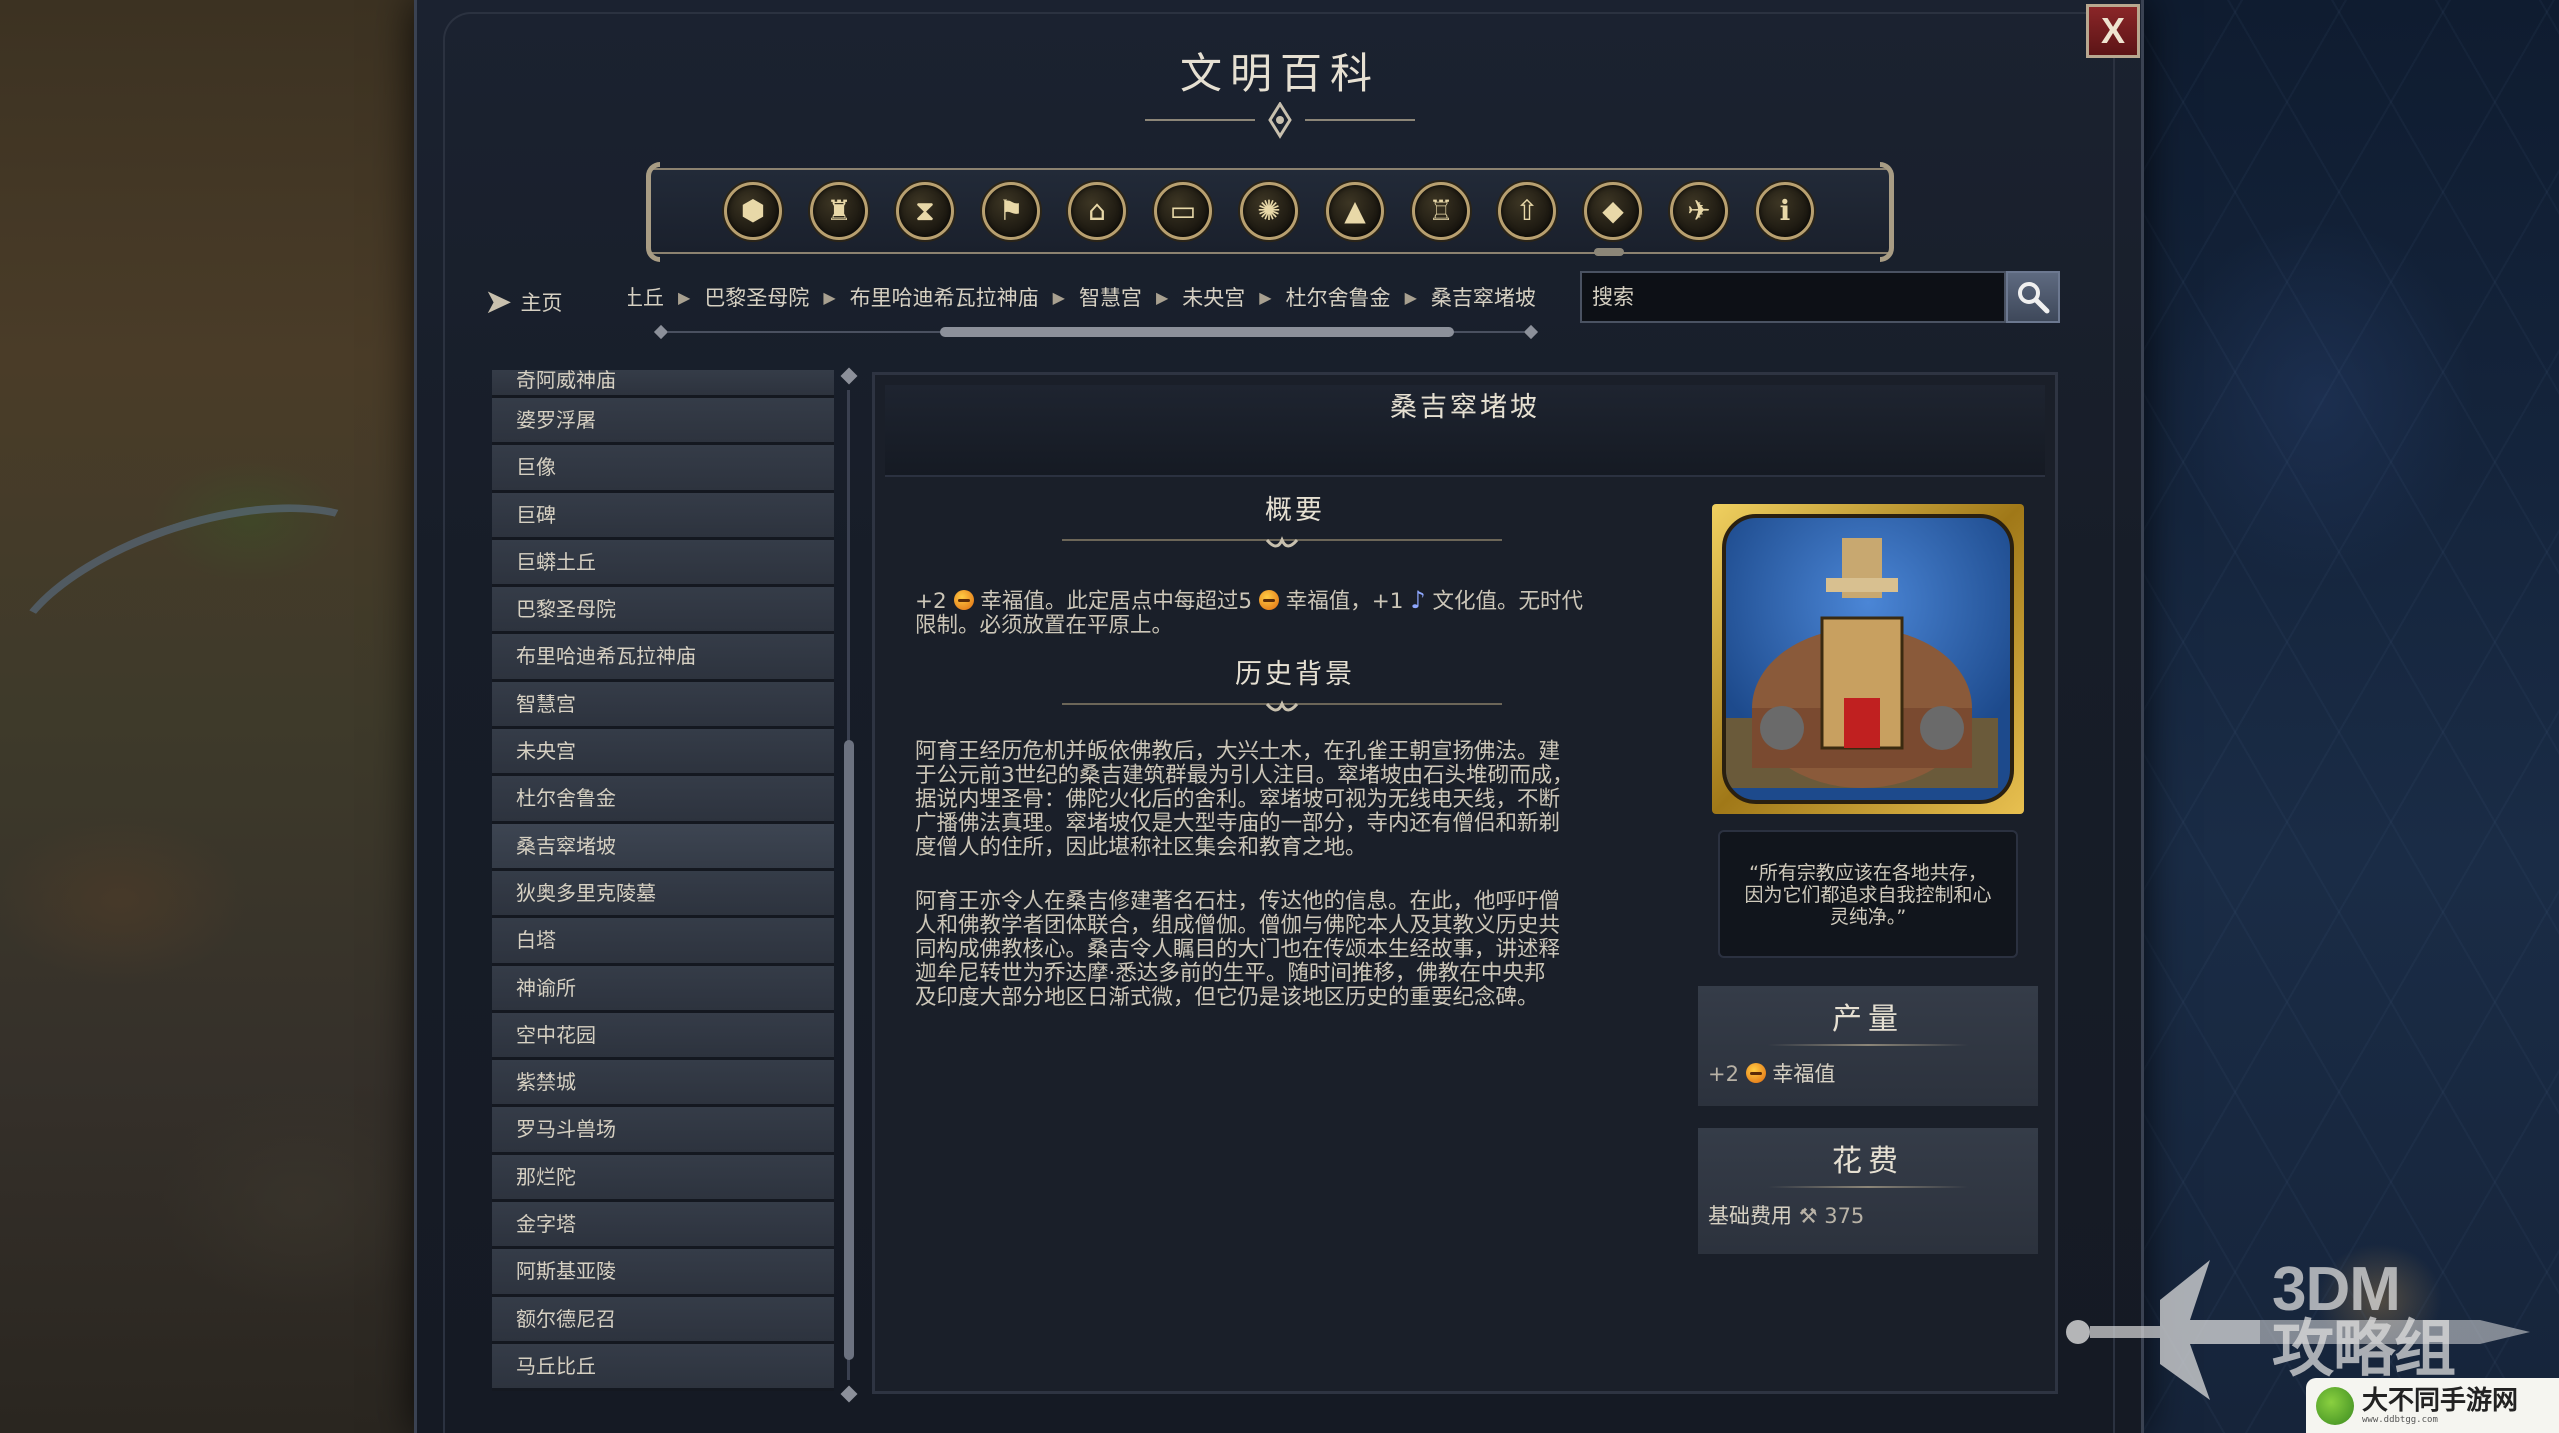 The height and width of the screenshot is (1433, 2559). I want to click on building-icon: ⌂, so click(1097, 211).